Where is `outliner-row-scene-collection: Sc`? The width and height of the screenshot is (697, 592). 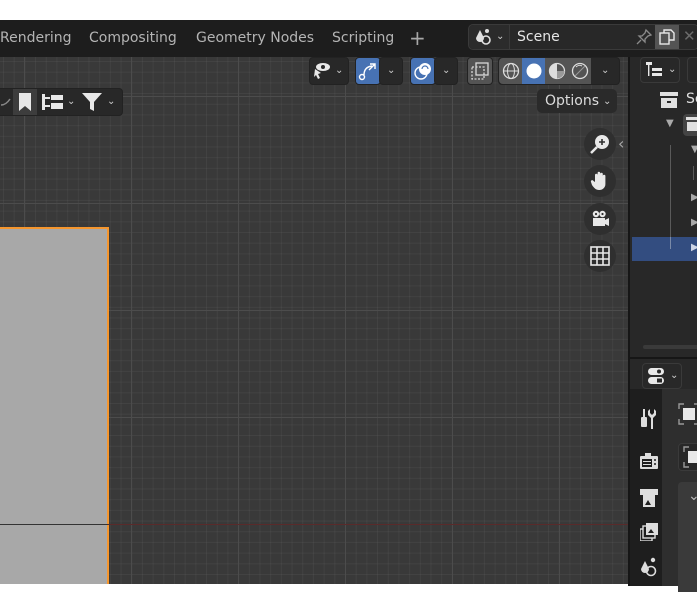
outliner-row-scene-collection: Sc is located at coordinates (663, 101).